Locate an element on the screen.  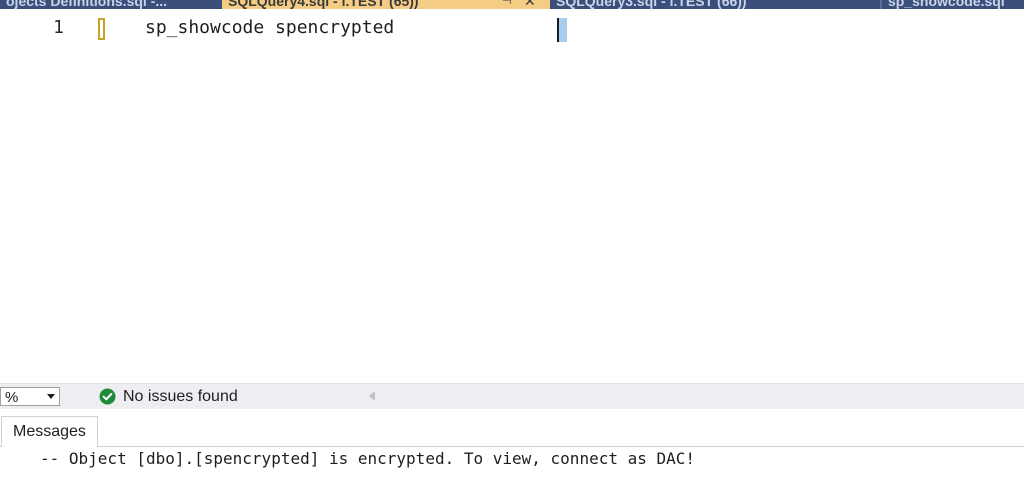
tab-messages: Messages is located at coordinates (49, 431).